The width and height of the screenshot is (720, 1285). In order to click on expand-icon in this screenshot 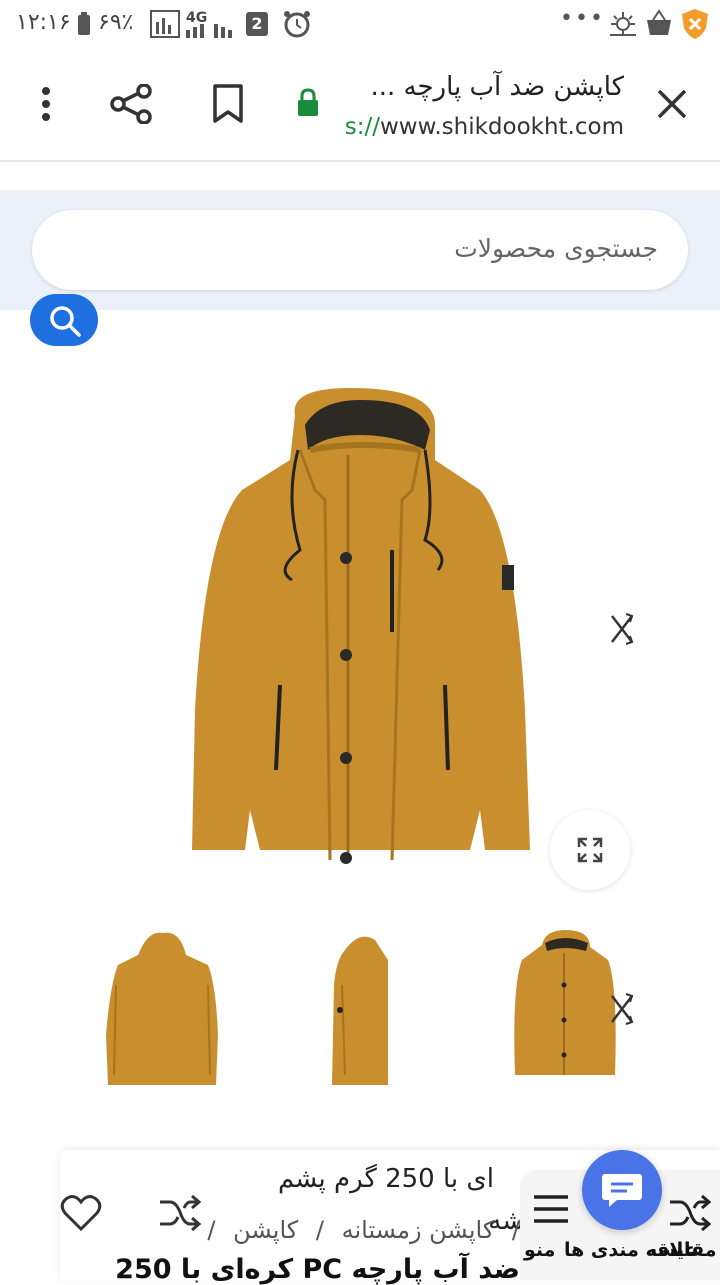, I will do `click(590, 850)`.